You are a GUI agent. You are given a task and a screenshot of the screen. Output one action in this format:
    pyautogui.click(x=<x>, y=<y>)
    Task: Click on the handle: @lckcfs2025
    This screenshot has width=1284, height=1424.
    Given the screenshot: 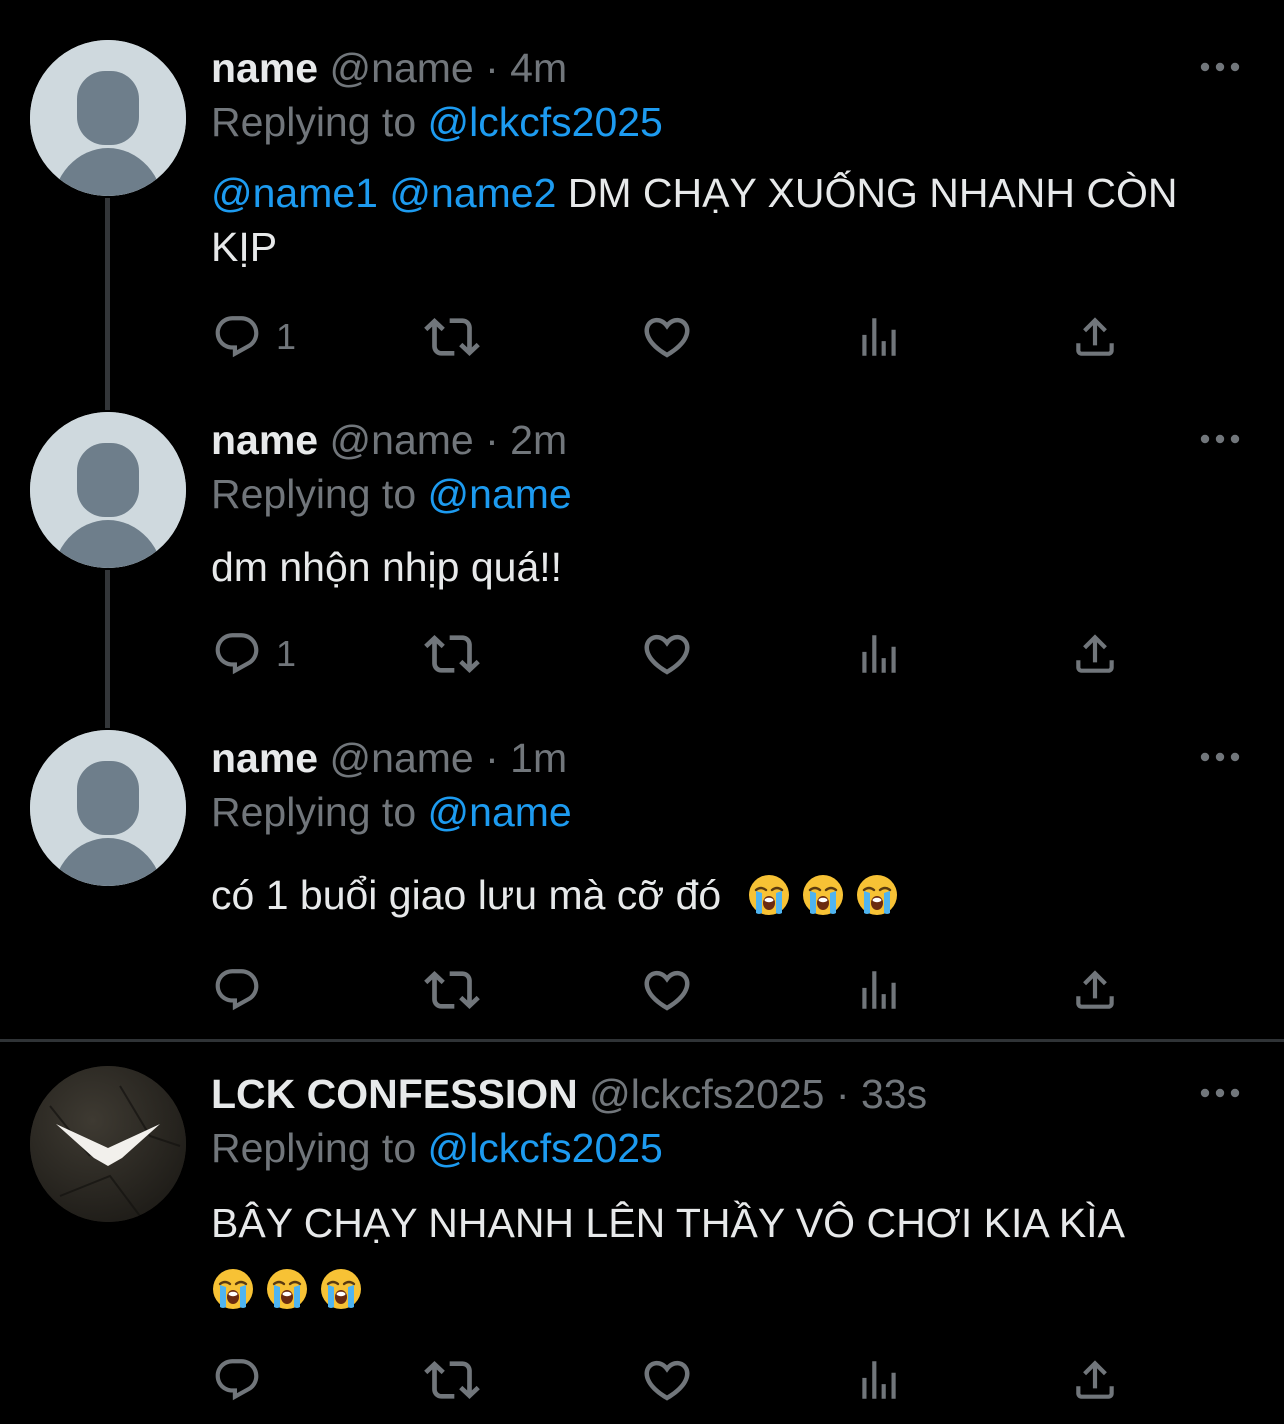 What is the action you would take?
    pyautogui.click(x=706, y=1094)
    